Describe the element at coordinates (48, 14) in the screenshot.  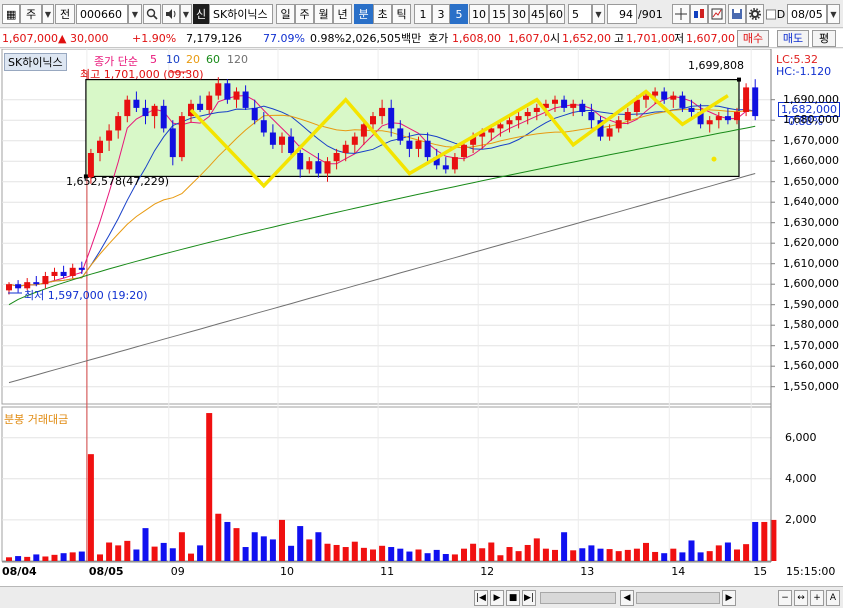
I see `market-dropdown: ▼` at that location.